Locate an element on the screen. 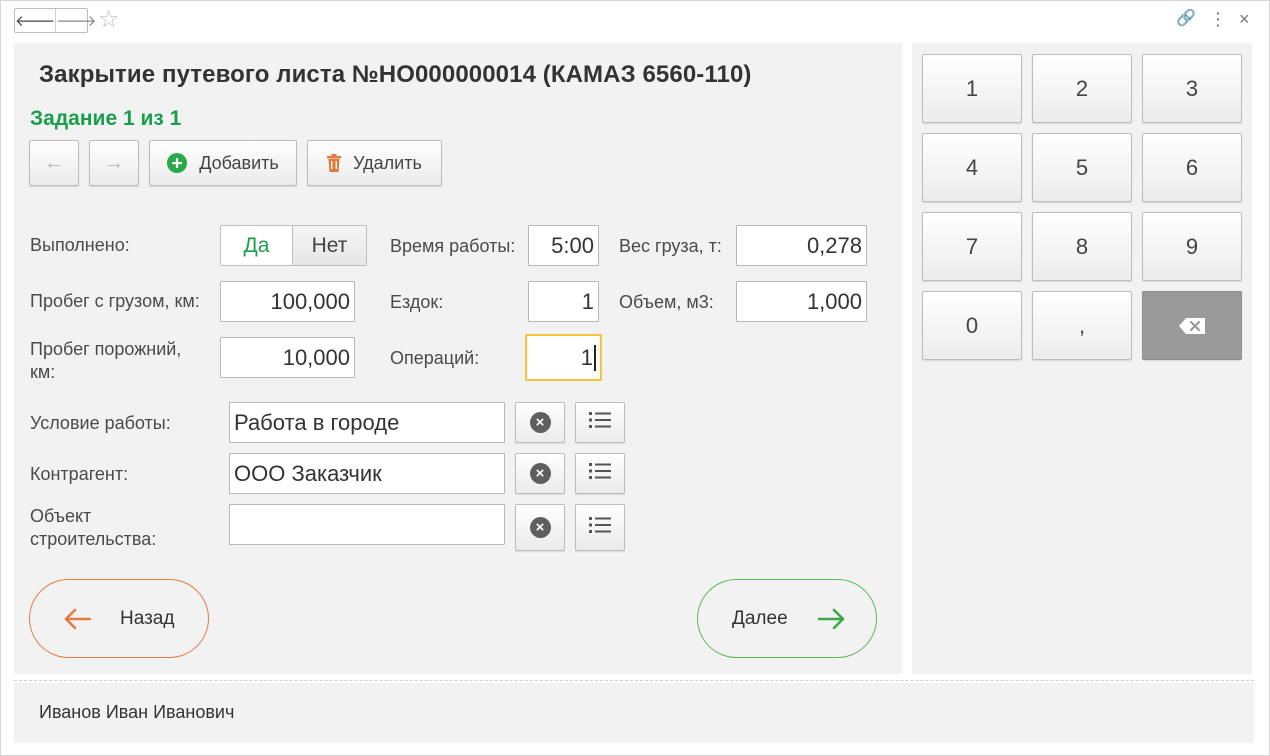 This screenshot has width=1270, height=756. star-icon: ☆ is located at coordinates (109, 20).